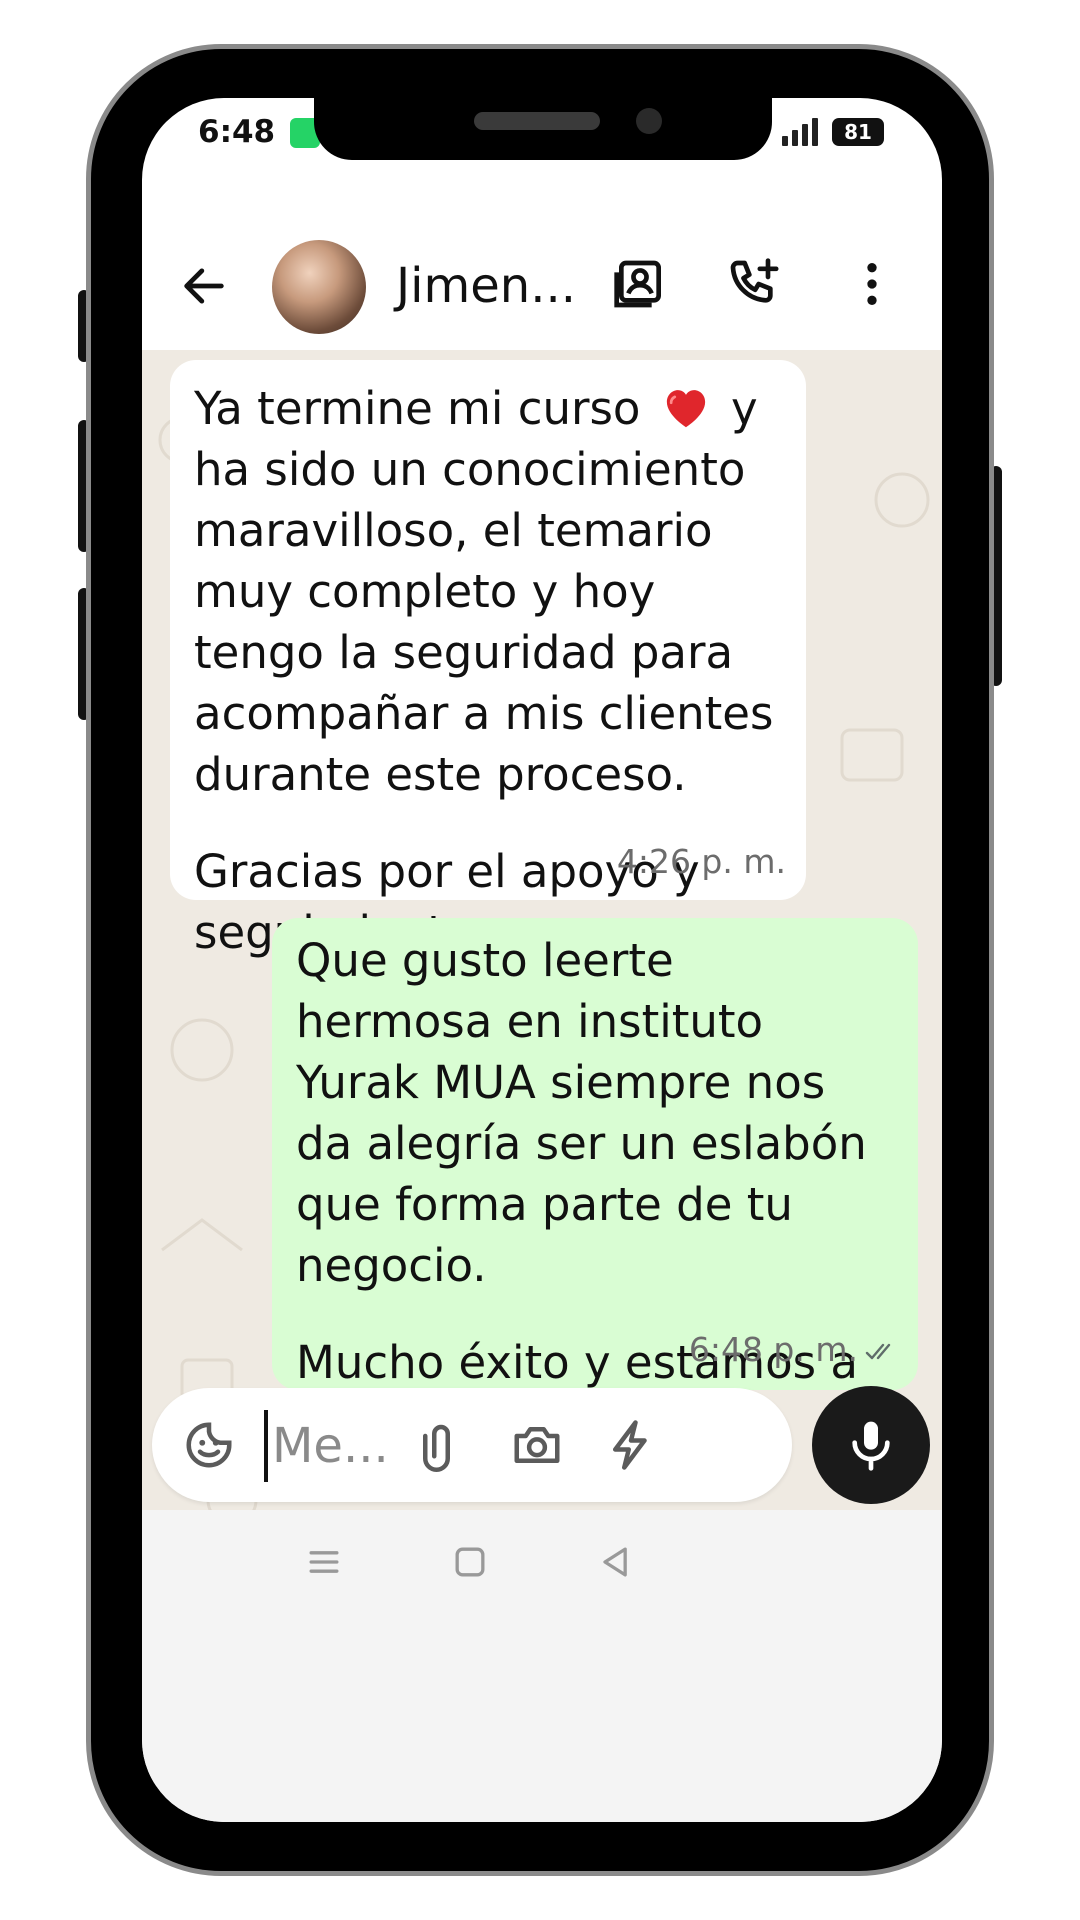 The width and height of the screenshot is (1080, 1920). Describe the element at coordinates (484, 713) in the screenshot. I see `message-line: acompañar a mis clientes` at that location.